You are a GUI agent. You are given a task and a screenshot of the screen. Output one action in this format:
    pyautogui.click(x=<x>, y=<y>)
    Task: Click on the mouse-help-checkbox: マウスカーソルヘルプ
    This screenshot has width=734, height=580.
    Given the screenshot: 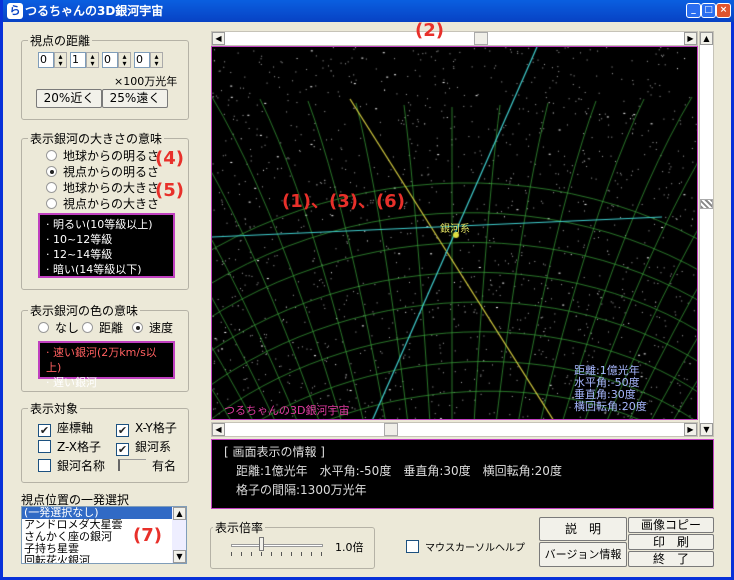 What is the action you would take?
    pyautogui.click(x=465, y=546)
    